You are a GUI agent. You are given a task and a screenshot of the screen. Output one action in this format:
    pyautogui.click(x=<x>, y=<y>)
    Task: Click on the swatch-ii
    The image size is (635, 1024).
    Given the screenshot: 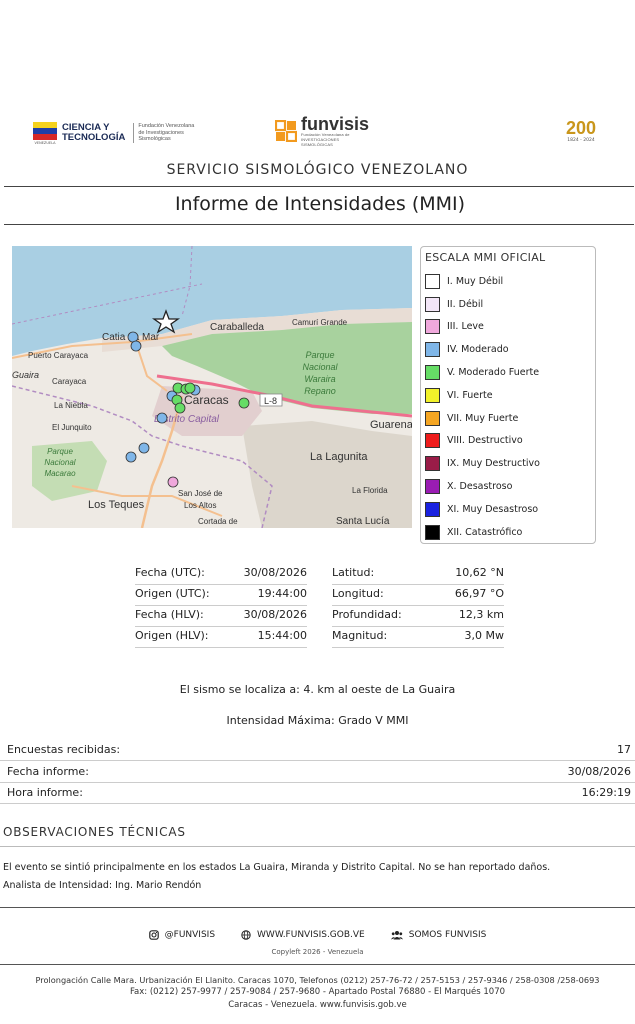 What is the action you would take?
    pyautogui.click(x=432, y=304)
    